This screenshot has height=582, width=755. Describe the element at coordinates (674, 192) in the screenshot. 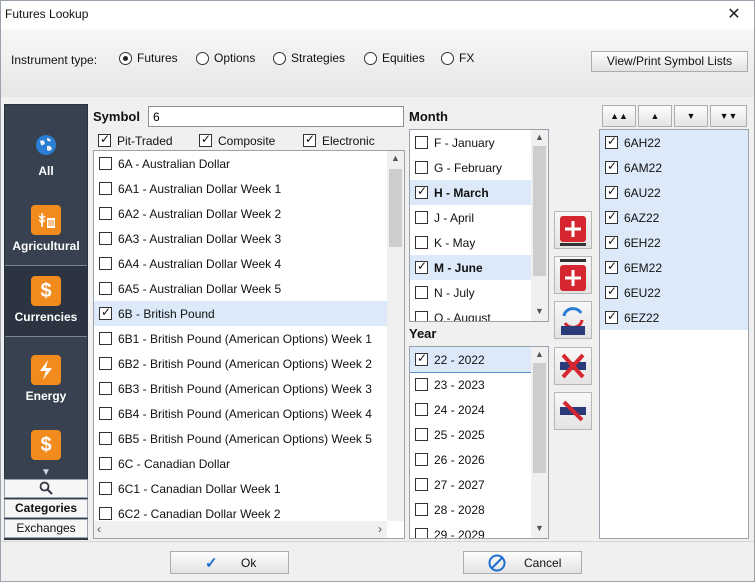

I see `selected-symbol-item: 6AU22` at that location.